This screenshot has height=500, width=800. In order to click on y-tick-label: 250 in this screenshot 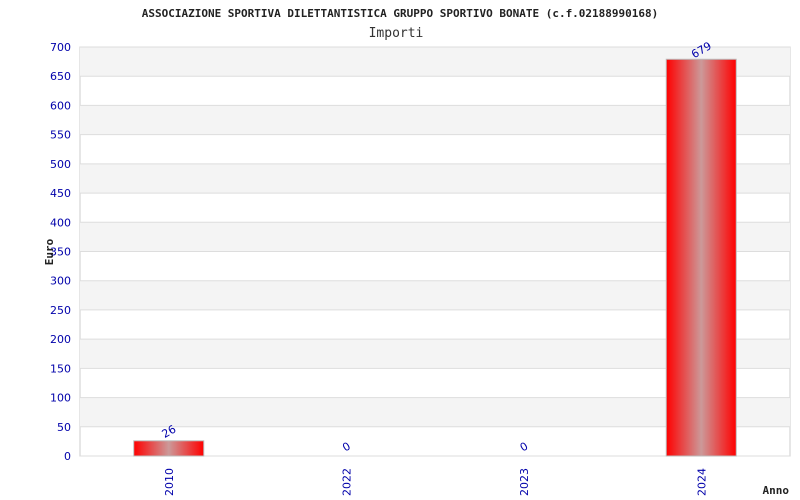, I will do `click(60, 310)`.